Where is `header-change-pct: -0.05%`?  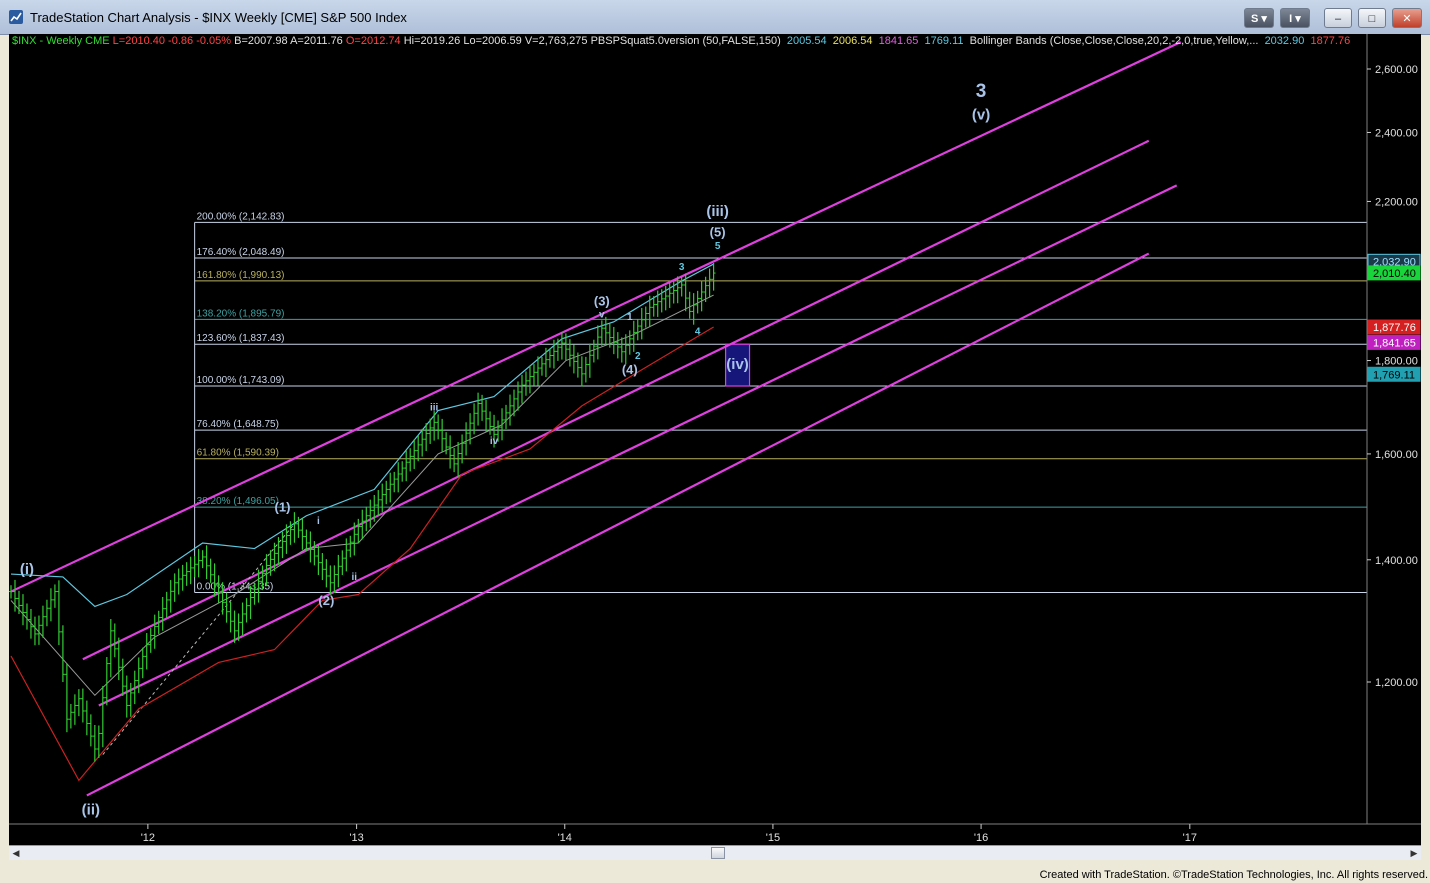
header-change-pct: -0.05% is located at coordinates (214, 41).